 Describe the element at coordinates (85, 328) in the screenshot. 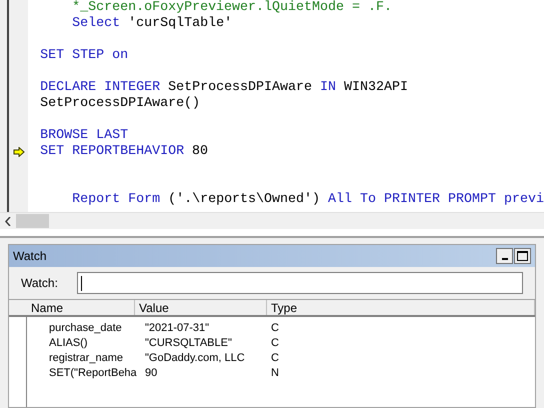

I see `table-cell: purchase_date` at that location.